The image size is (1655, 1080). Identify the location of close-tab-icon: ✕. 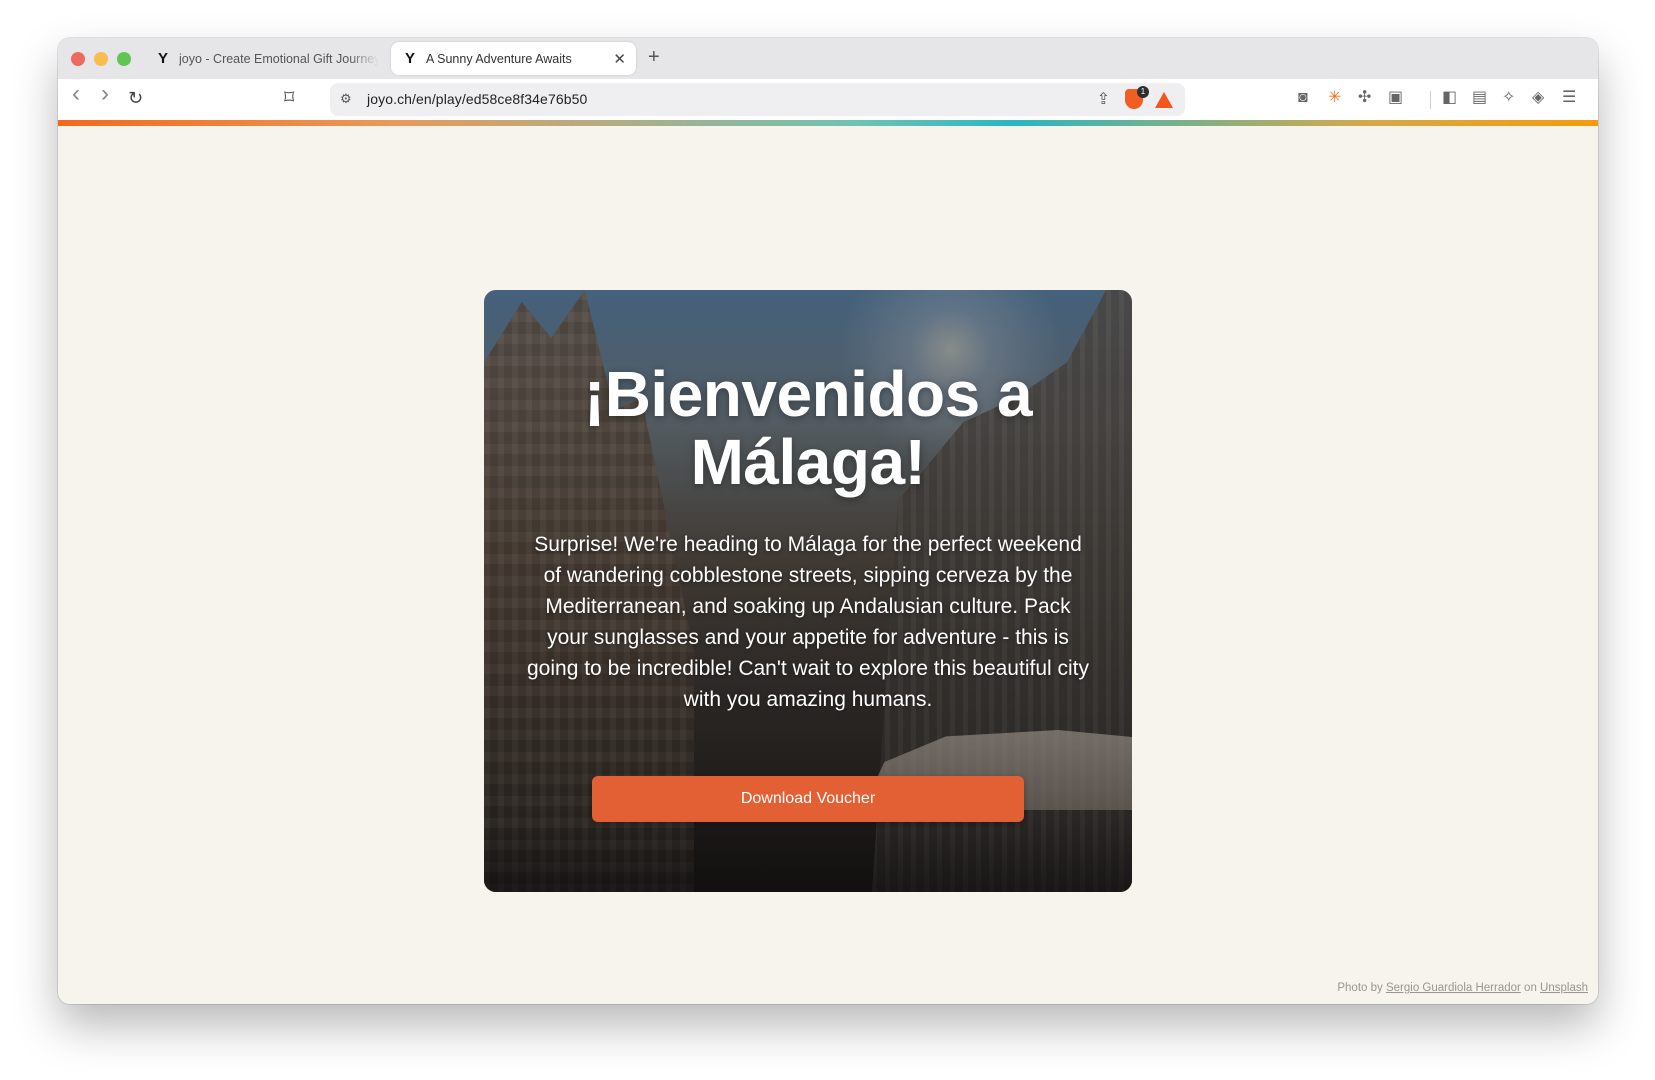
(619, 59).